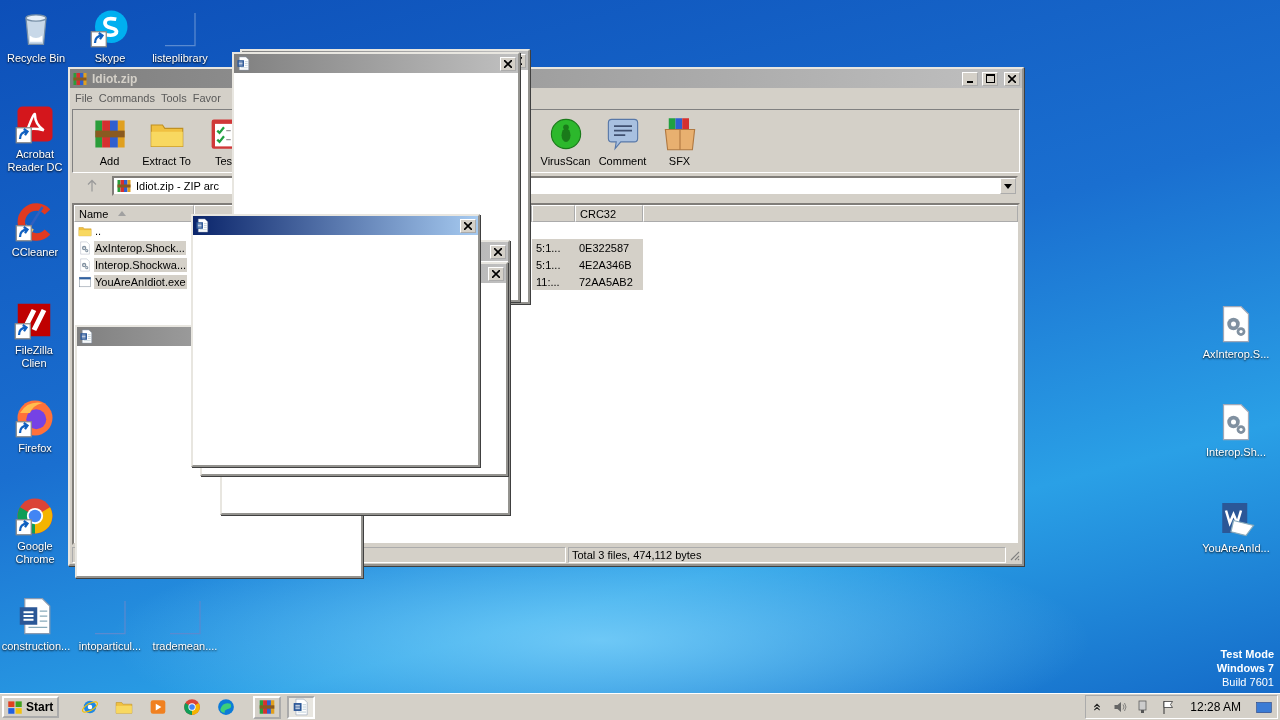 The width and height of the screenshot is (1280, 720). What do you see at coordinates (34, 357) in the screenshot?
I see `desktop-icon-label: FileZilla Clien` at bounding box center [34, 357].